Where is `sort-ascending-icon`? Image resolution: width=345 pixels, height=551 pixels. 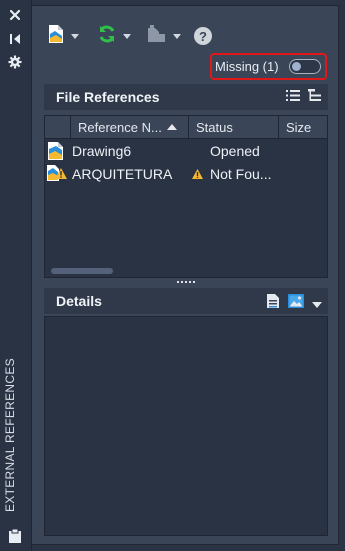
sort-ascending-icon is located at coordinates (171, 127).